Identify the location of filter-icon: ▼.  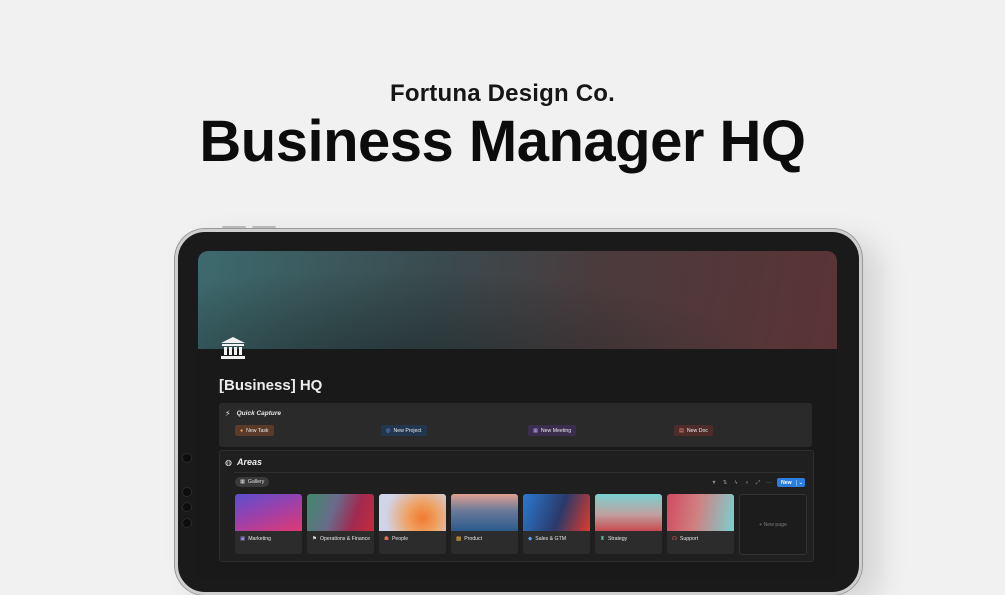
(714, 483).